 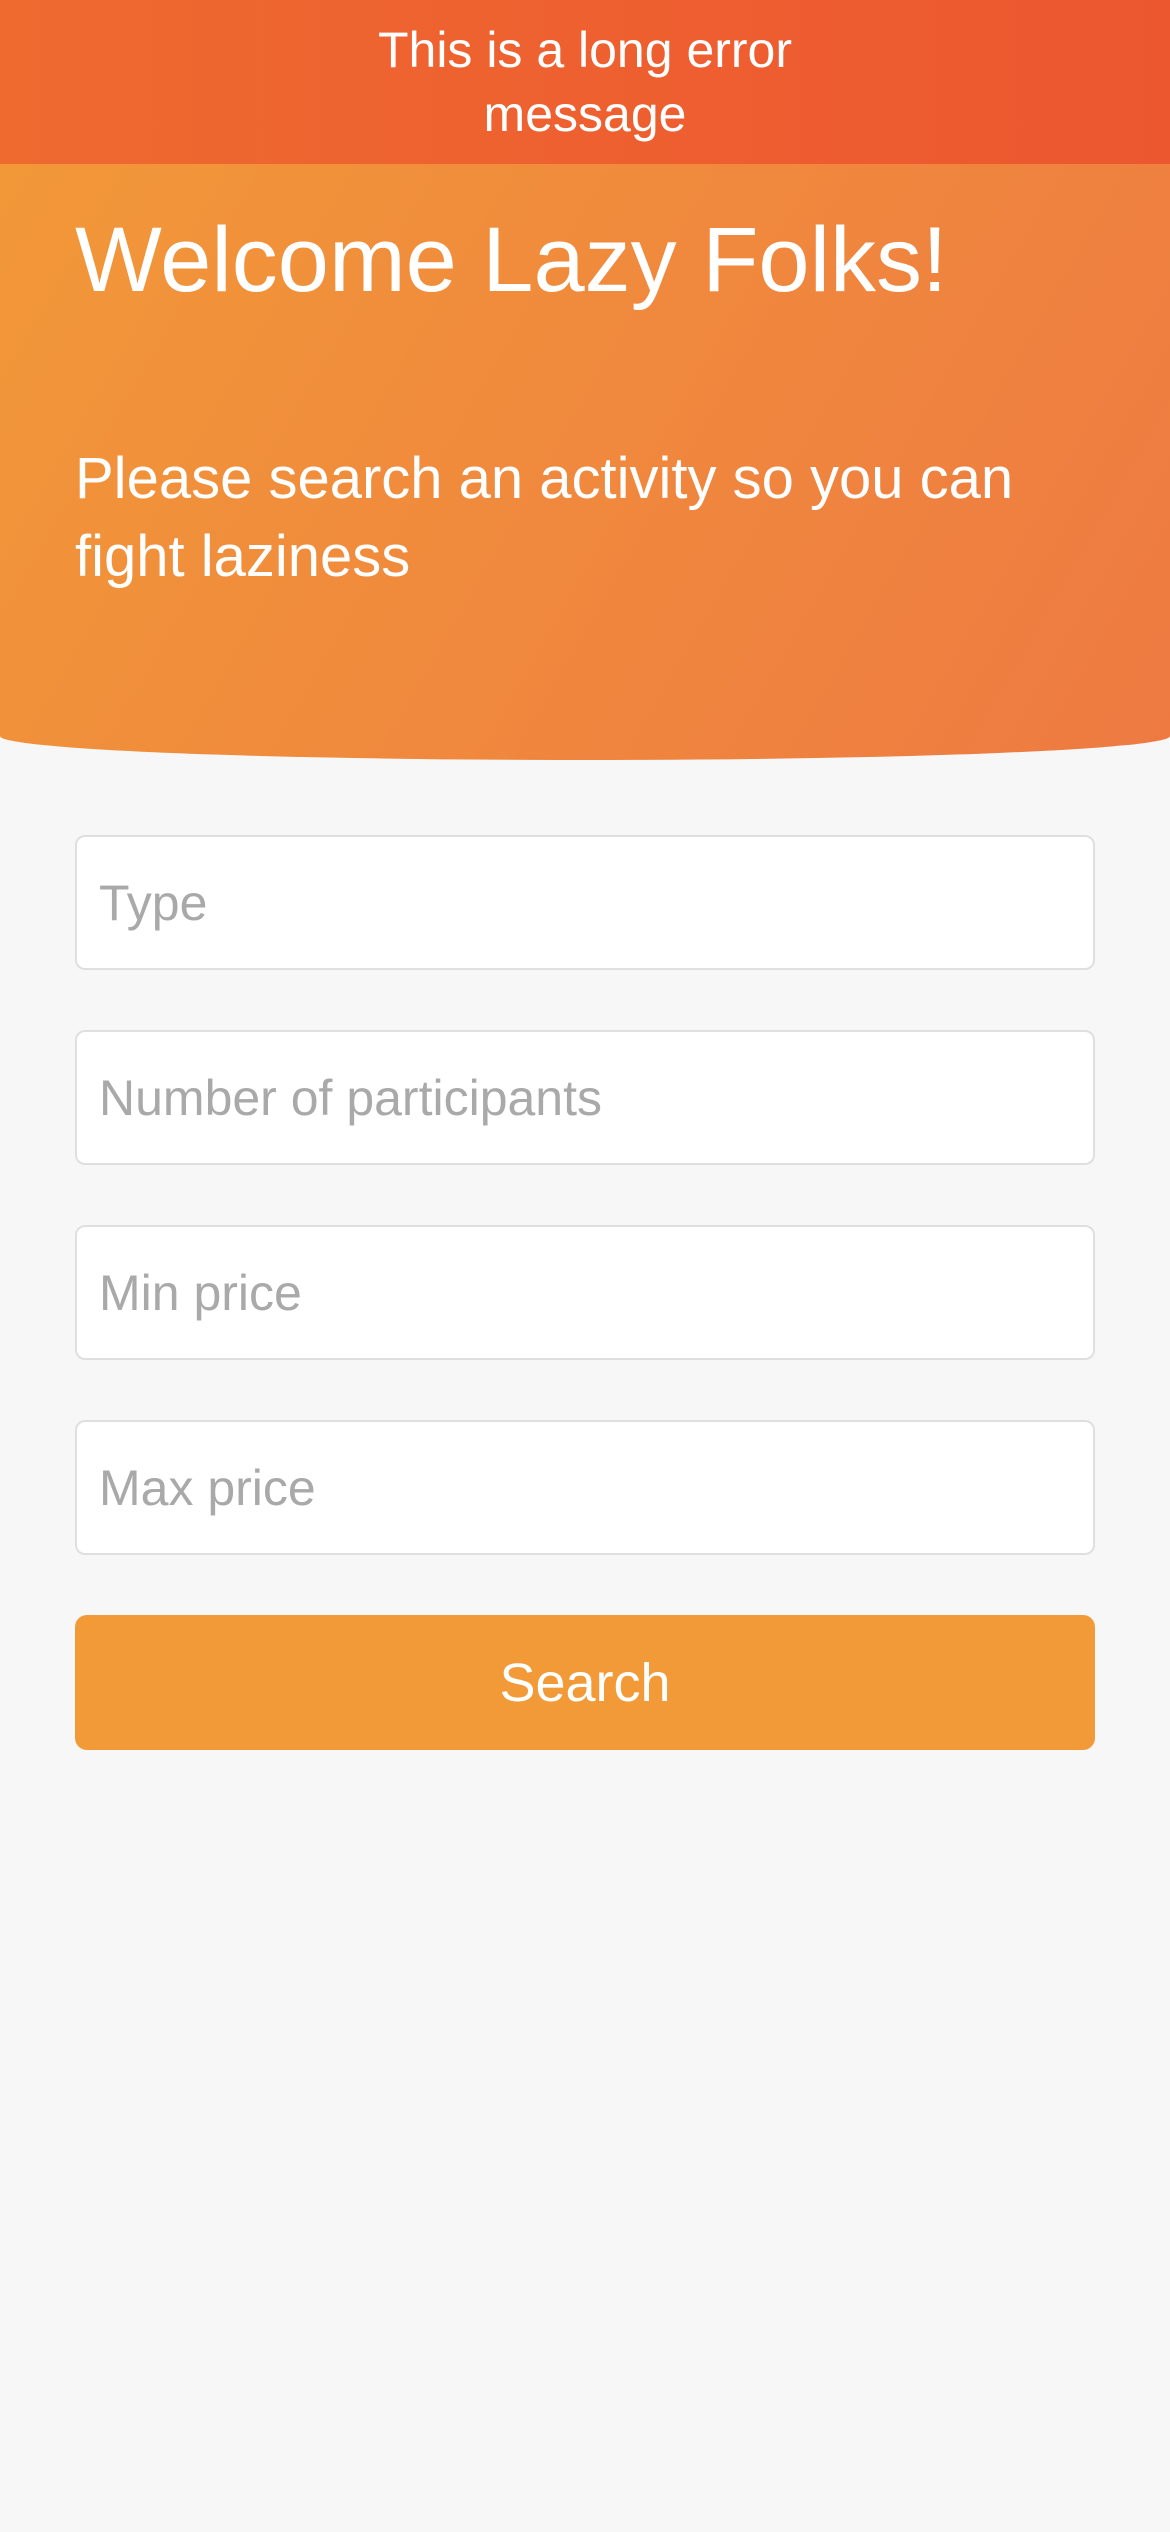 I want to click on max-price-input, so click(x=585, y=1487).